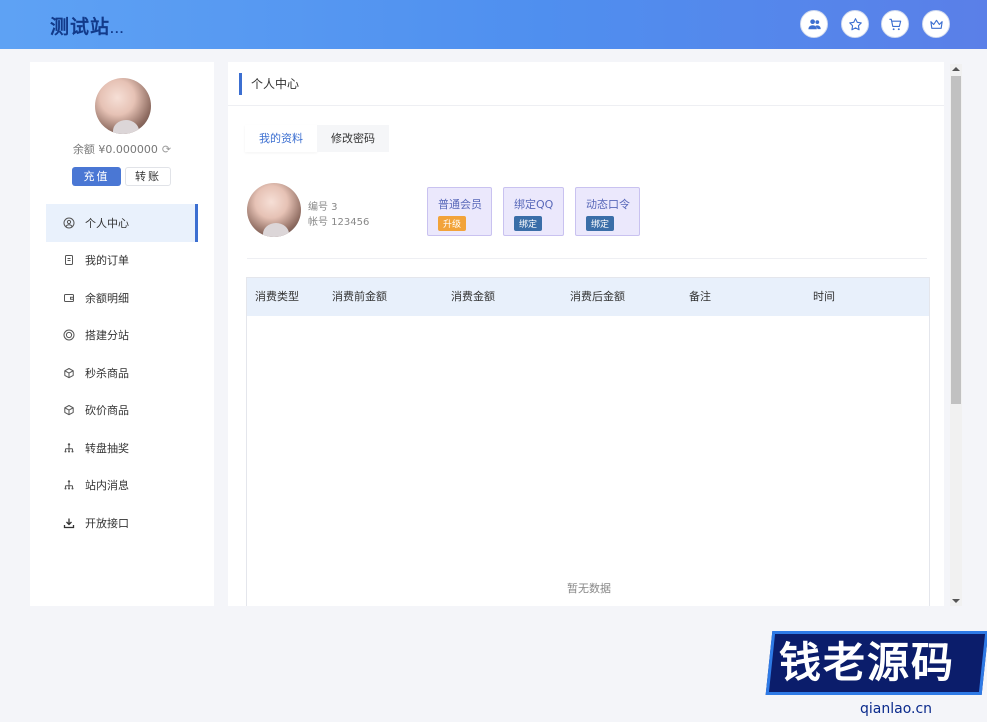 The image size is (987, 722). Describe the element at coordinates (123, 106) in the screenshot. I see `avatar` at that location.